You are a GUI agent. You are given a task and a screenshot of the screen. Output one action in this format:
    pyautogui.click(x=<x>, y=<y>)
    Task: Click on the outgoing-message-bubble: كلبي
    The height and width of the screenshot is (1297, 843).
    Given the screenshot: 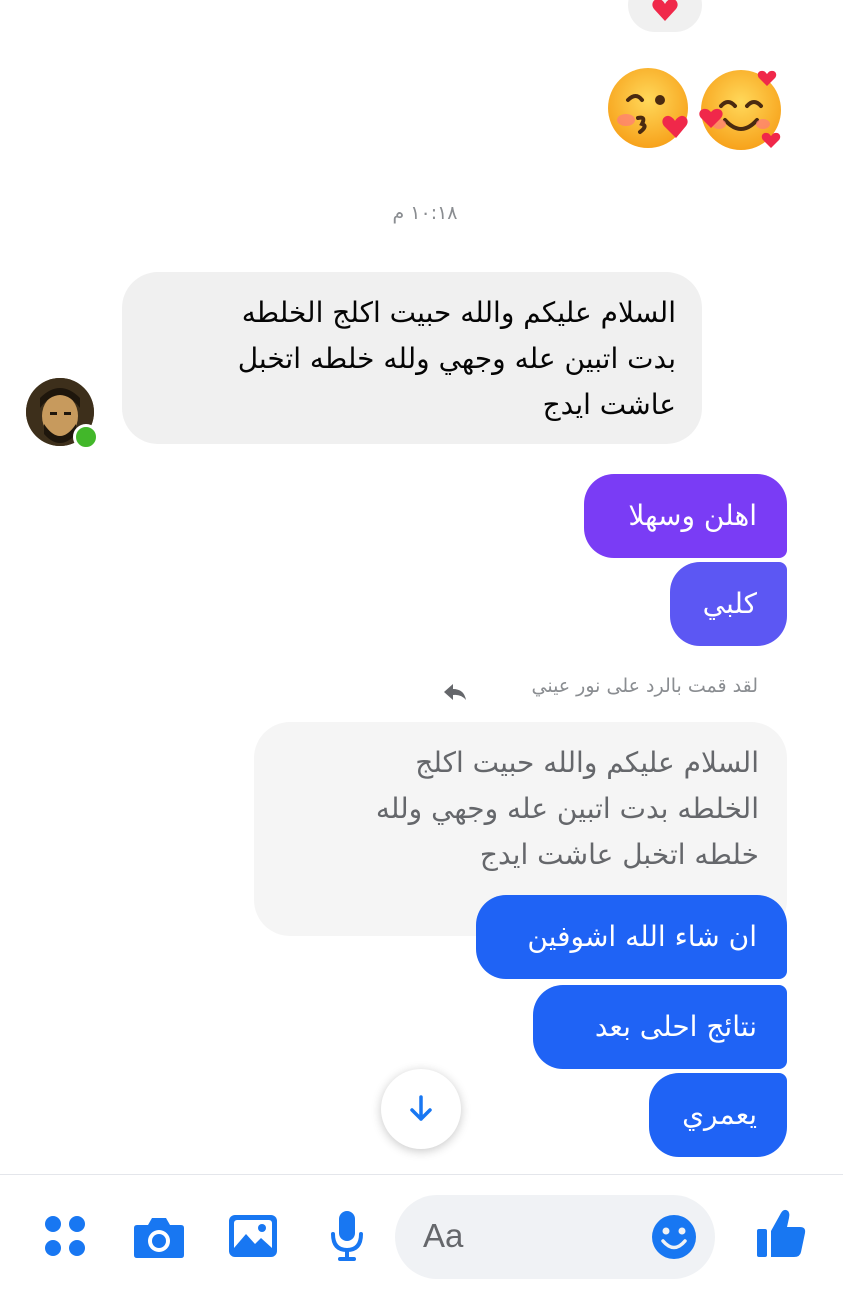 What is the action you would take?
    pyautogui.click(x=728, y=604)
    